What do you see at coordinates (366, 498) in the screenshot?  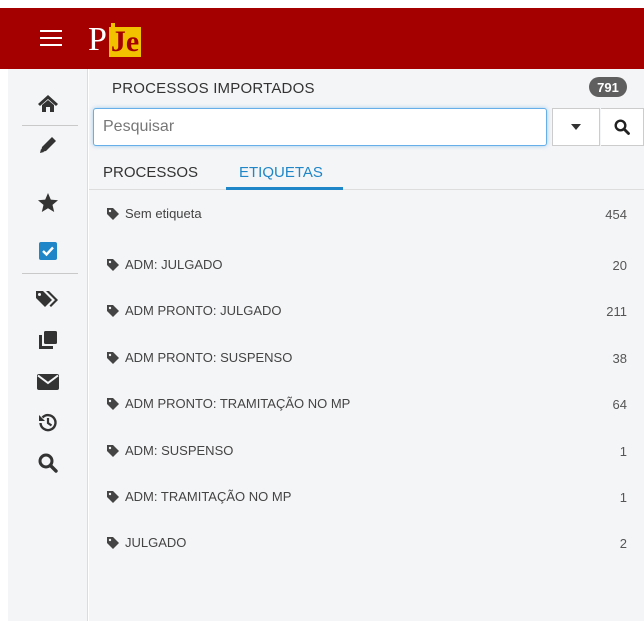 I see `list-item: ADM: TRAMITAÇÃO NO MP 1` at bounding box center [366, 498].